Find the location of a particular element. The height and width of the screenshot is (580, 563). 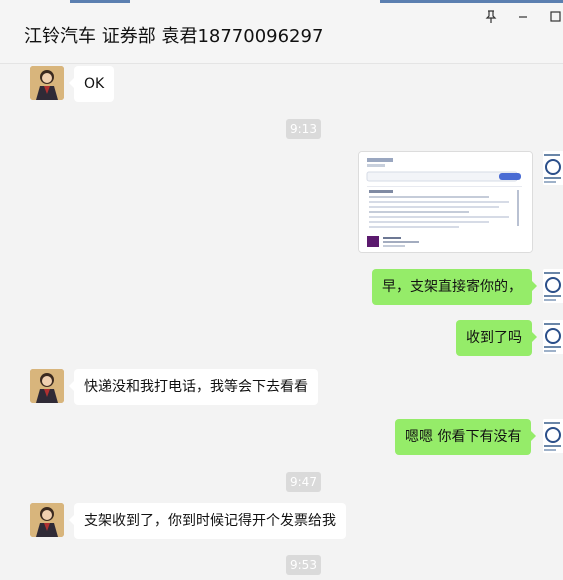

message-bubble-incoming: OK is located at coordinates (91, 84).